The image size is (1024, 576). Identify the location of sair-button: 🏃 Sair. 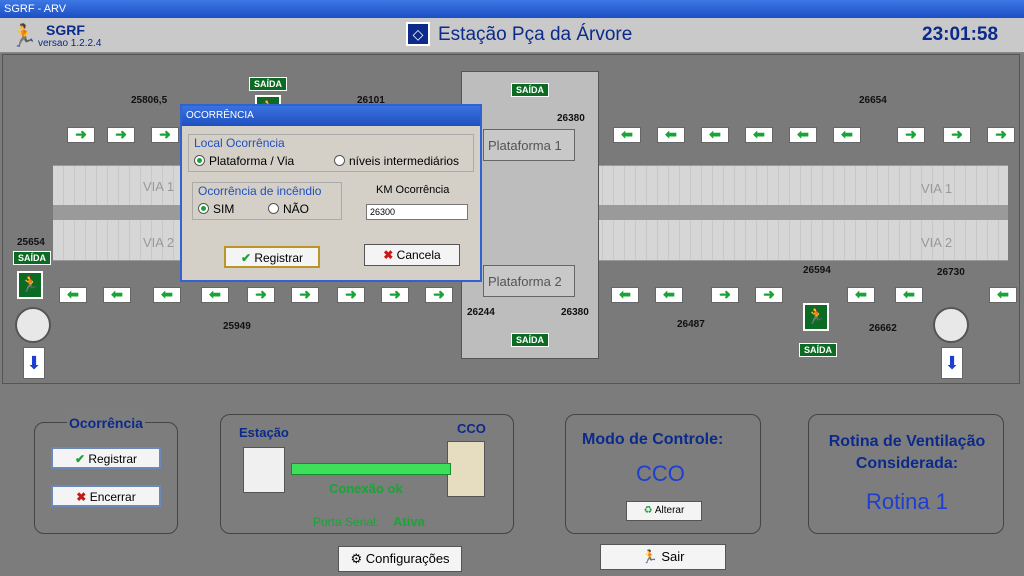
(663, 557).